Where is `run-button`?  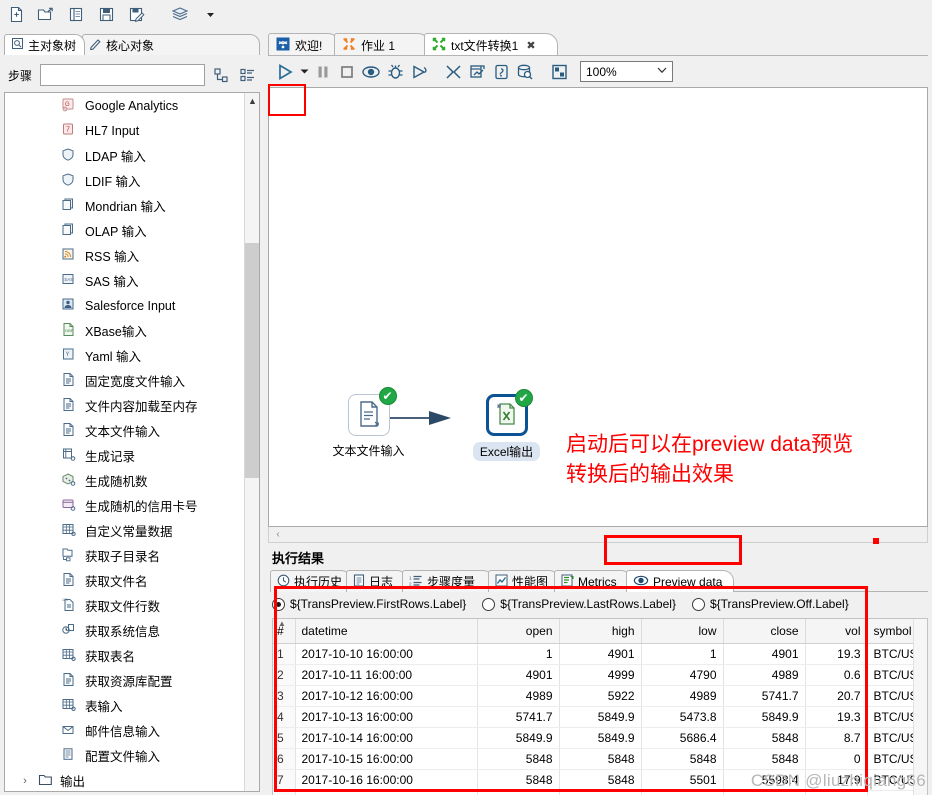 run-button is located at coordinates (285, 72).